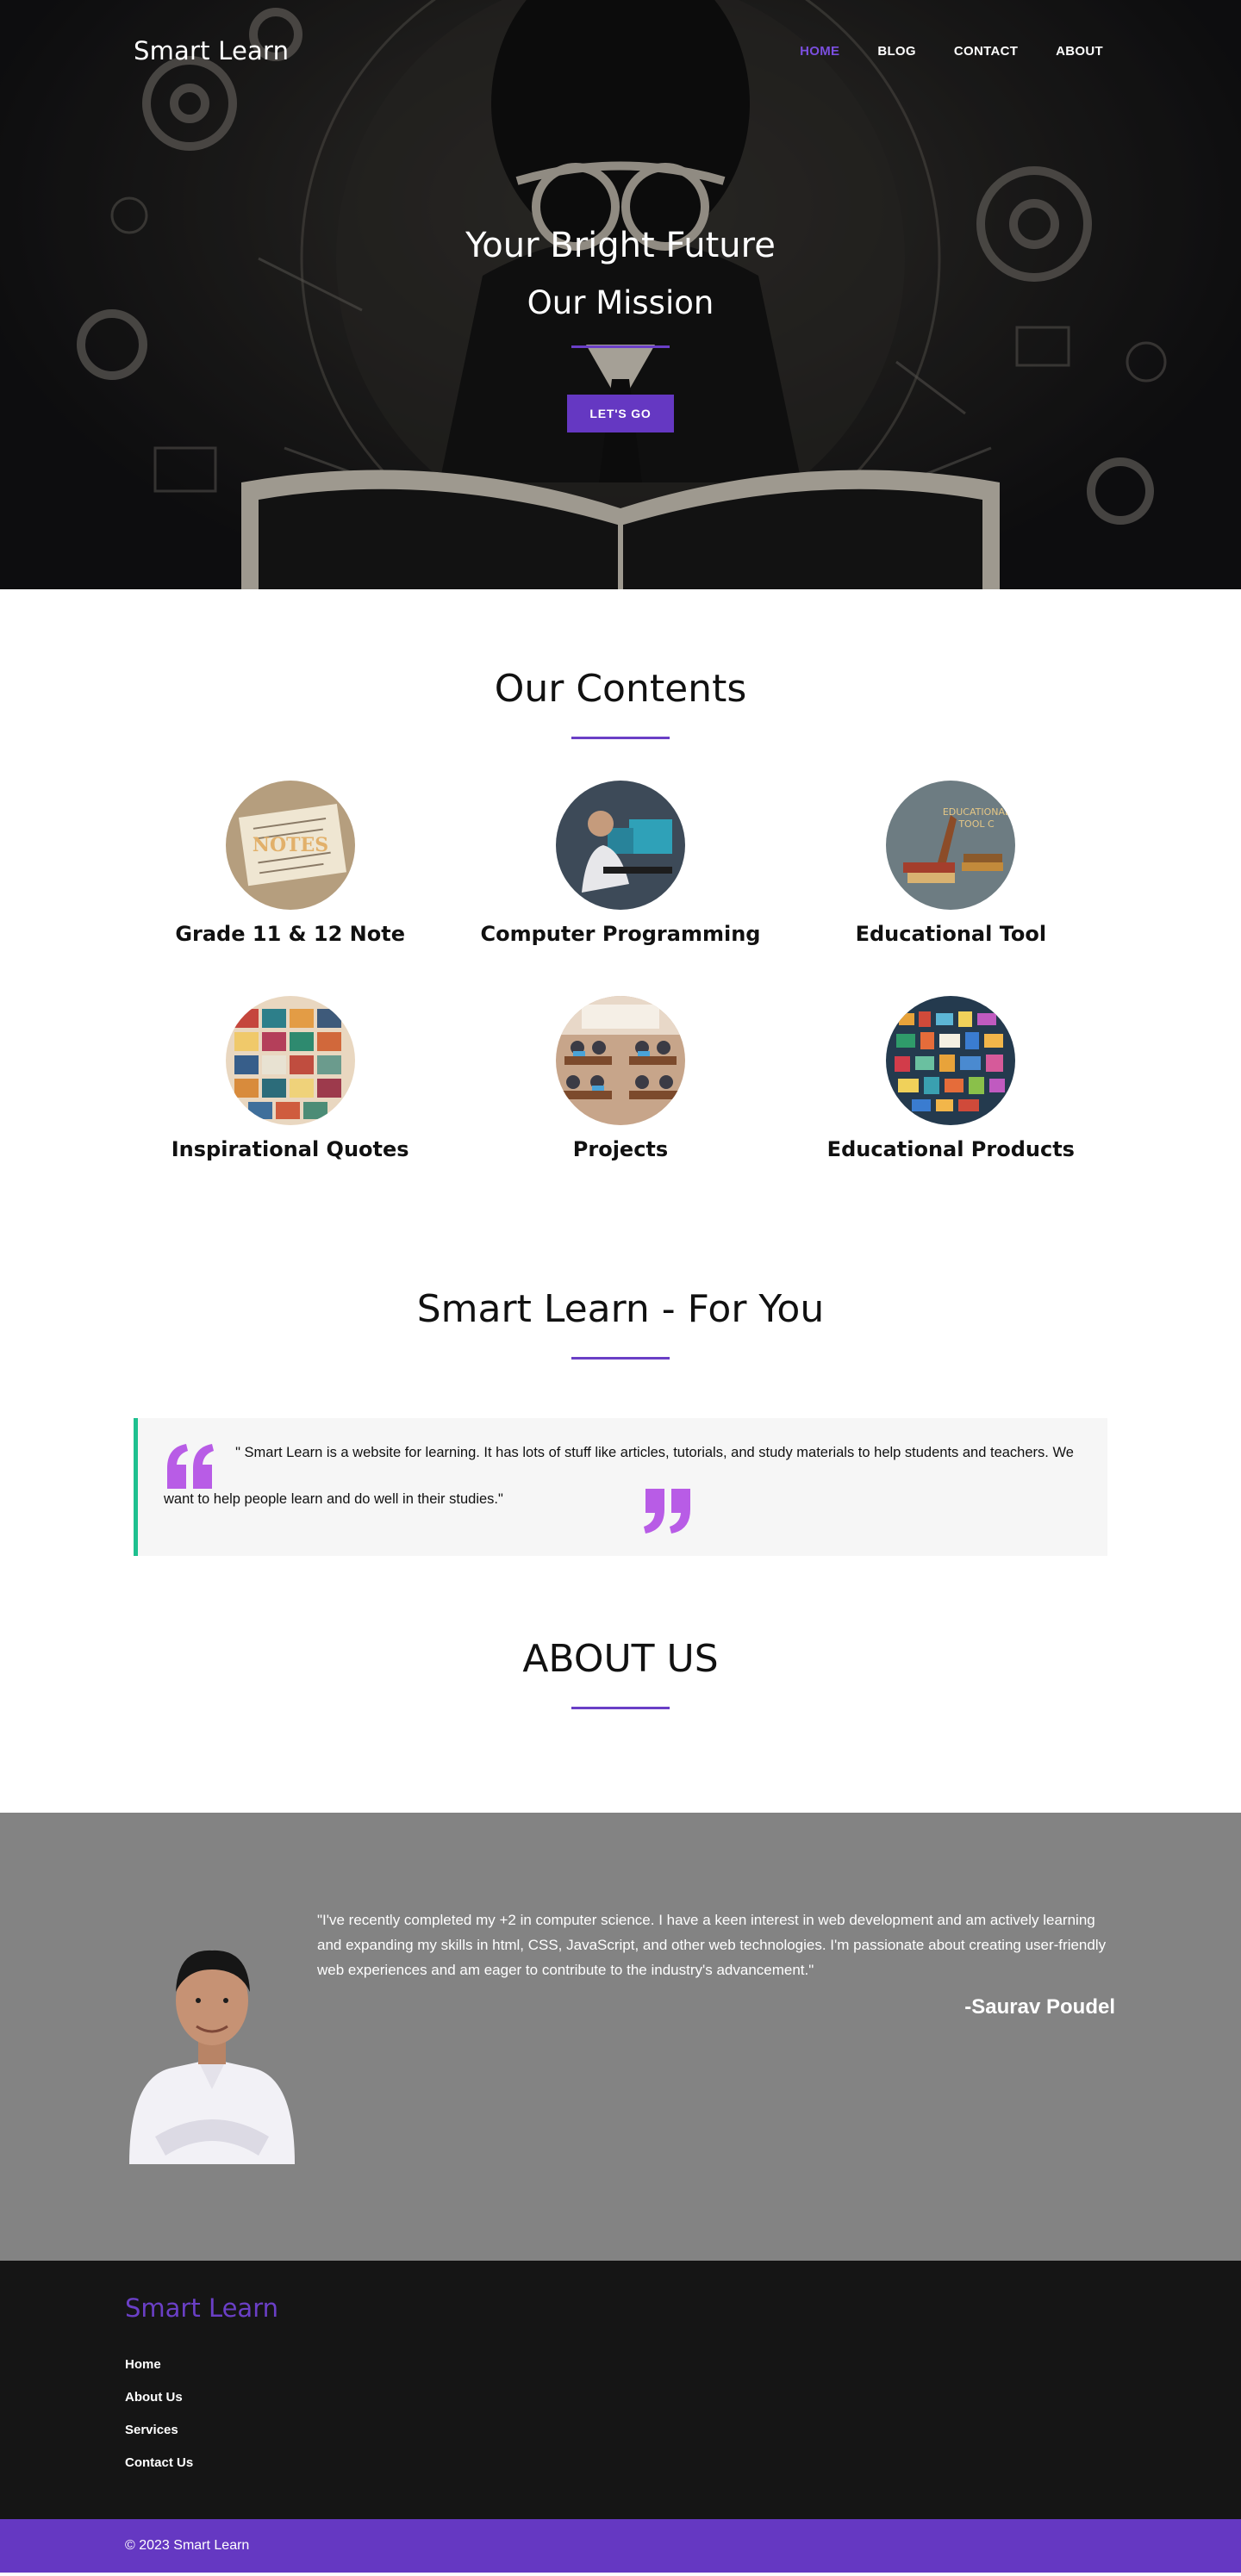  Describe the element at coordinates (951, 52) in the screenshot. I see `nav-links: HOME BLOG CONTACT ABOUT` at that location.